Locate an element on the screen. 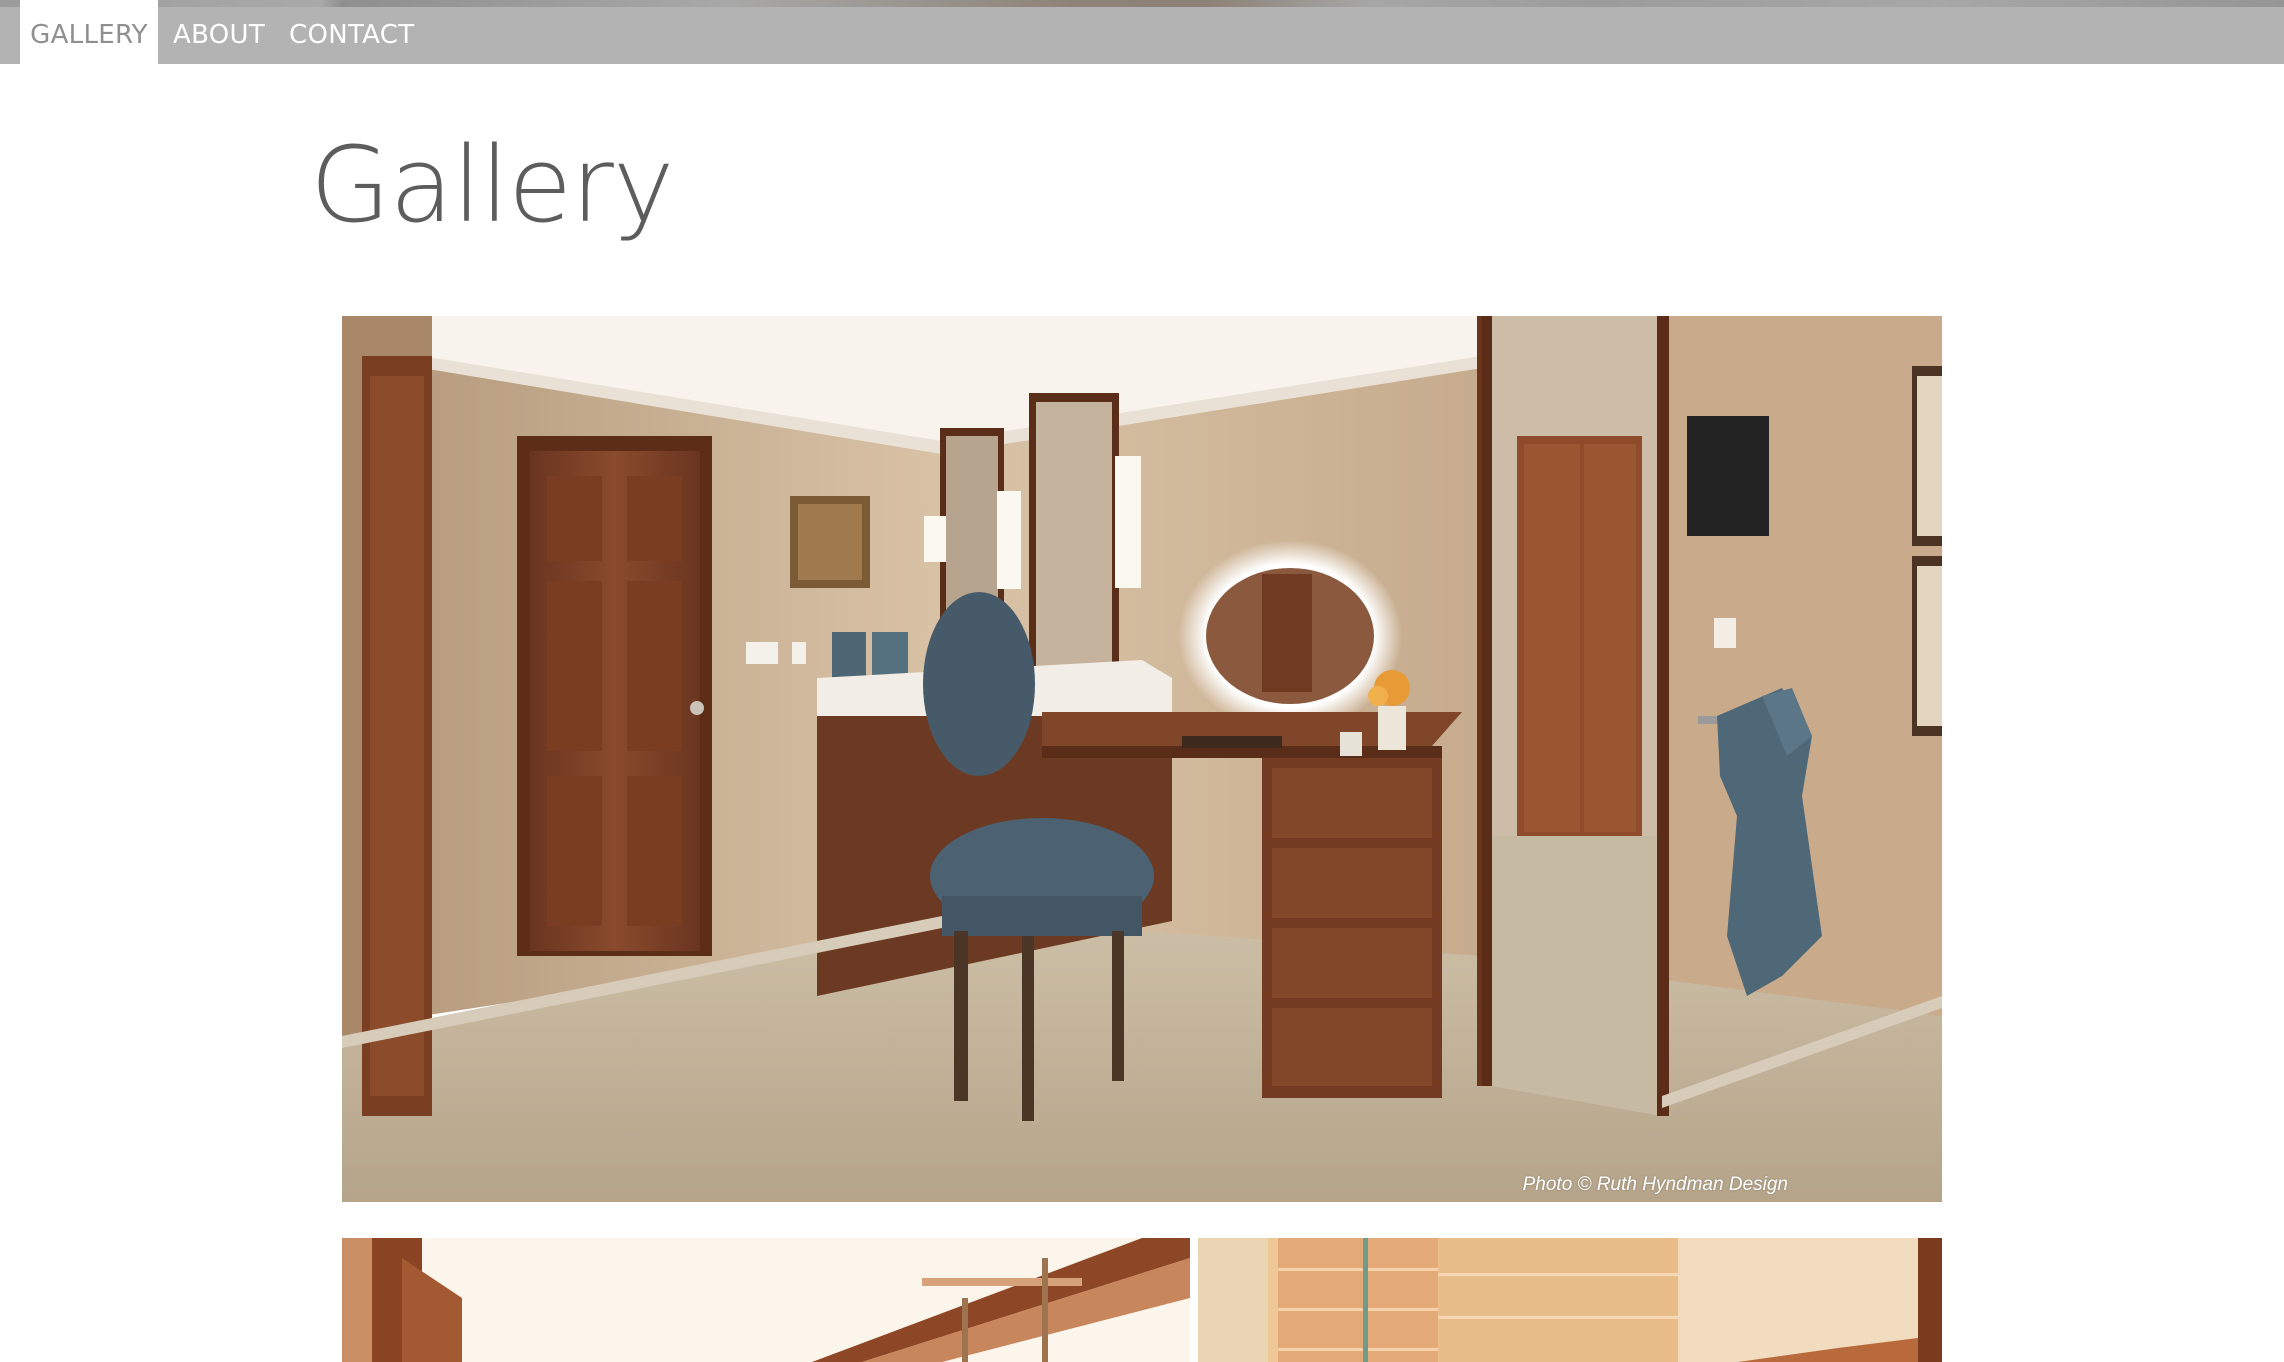 This screenshot has height=1362, width=2284. page-title: Gallery is located at coordinates (492, 185).